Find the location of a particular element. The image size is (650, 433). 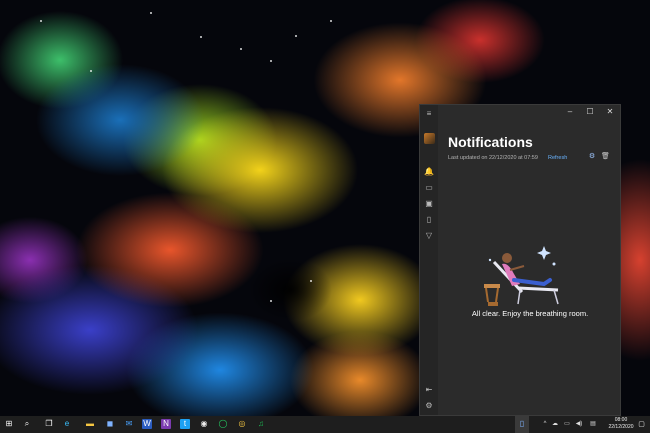

chevron-up-icon: ^ is located at coordinates (545, 424).